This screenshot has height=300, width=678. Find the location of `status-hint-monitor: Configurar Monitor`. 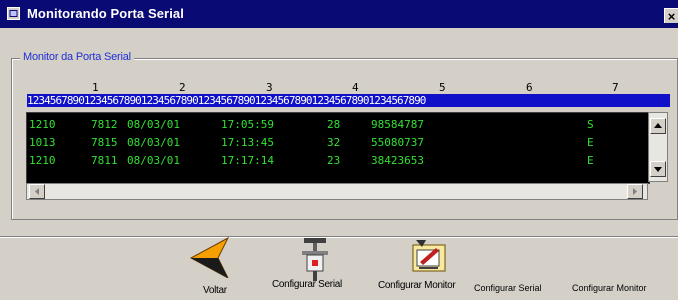

status-hint-monitor: Configurar Monitor is located at coordinates (609, 288).